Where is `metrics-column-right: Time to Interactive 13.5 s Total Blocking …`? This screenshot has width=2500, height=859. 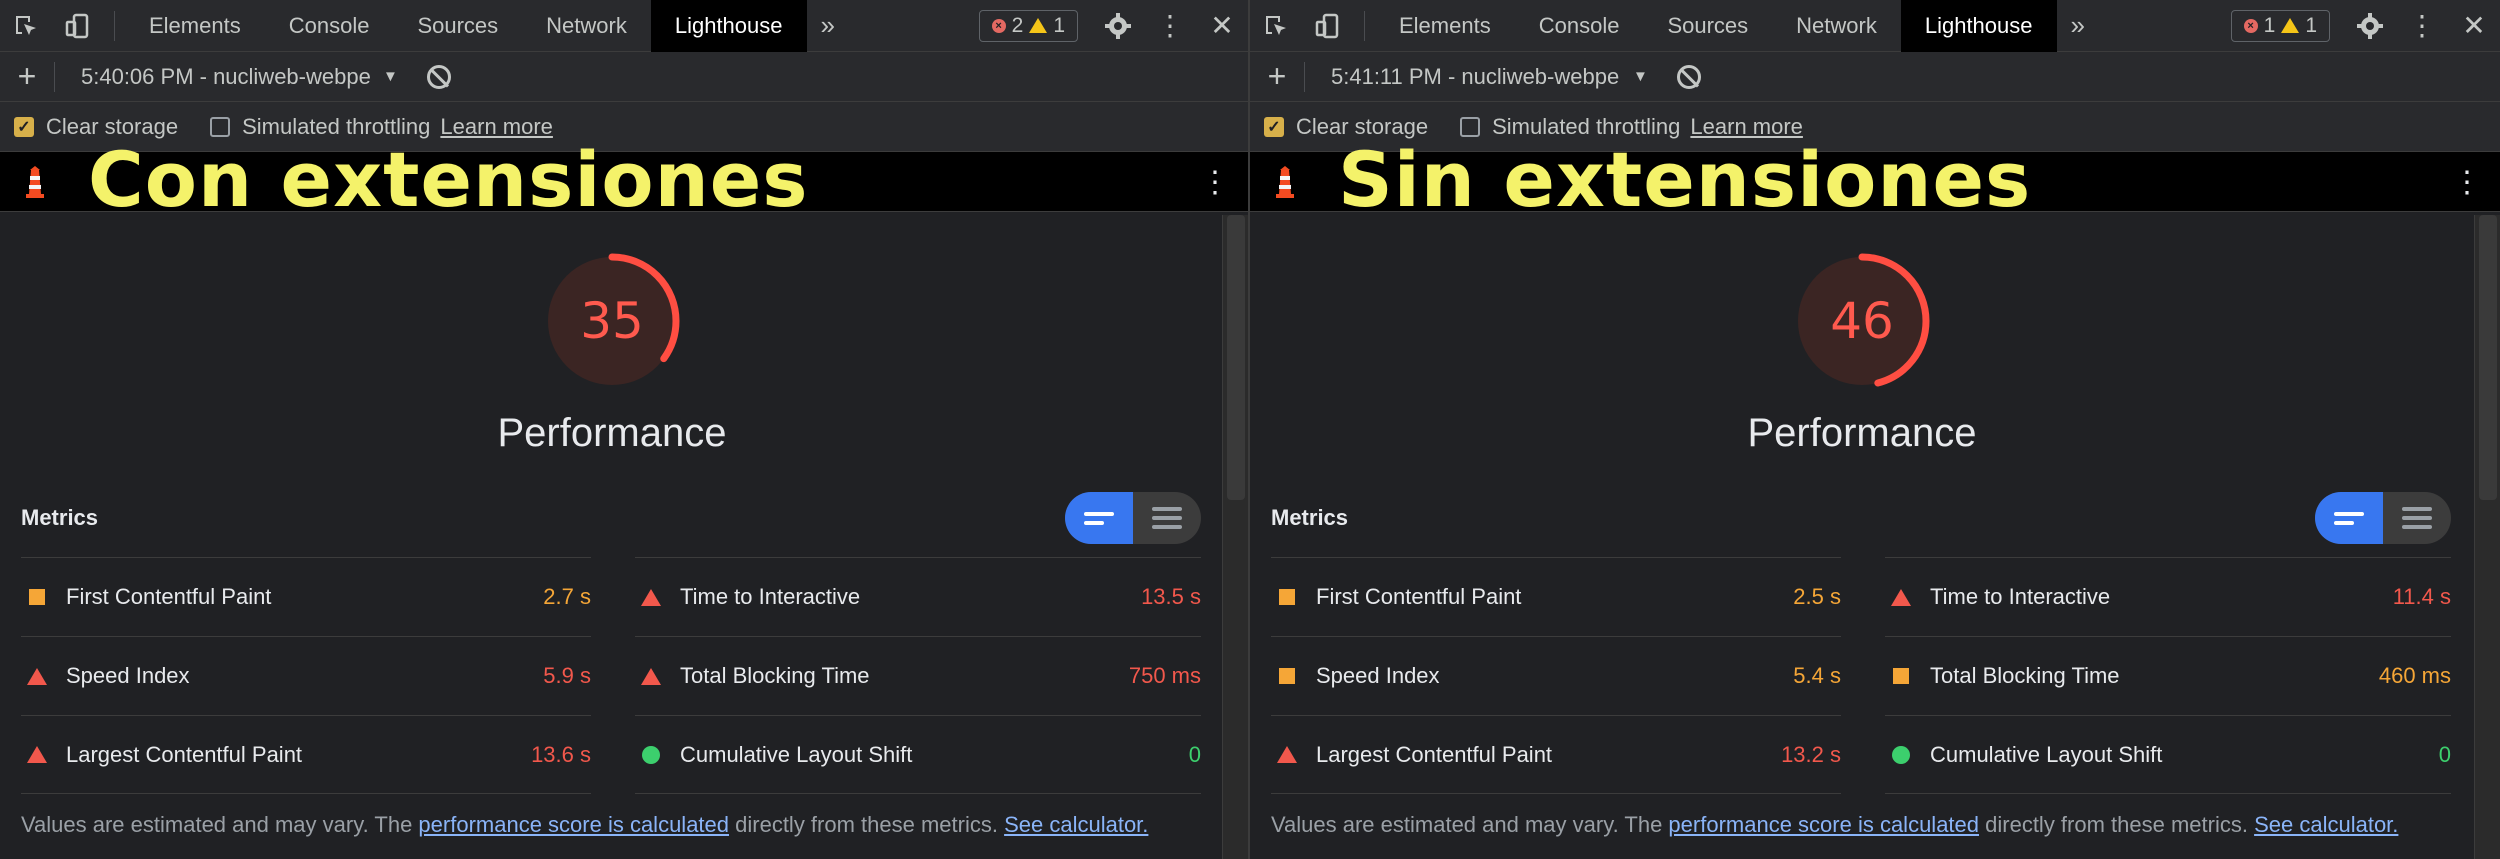
metrics-column-right: Time to Interactive 13.5 s Total Blocking … is located at coordinates (918, 675).